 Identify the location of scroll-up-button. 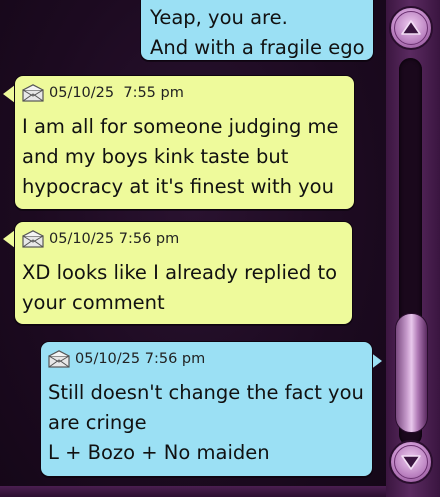
(411, 28).